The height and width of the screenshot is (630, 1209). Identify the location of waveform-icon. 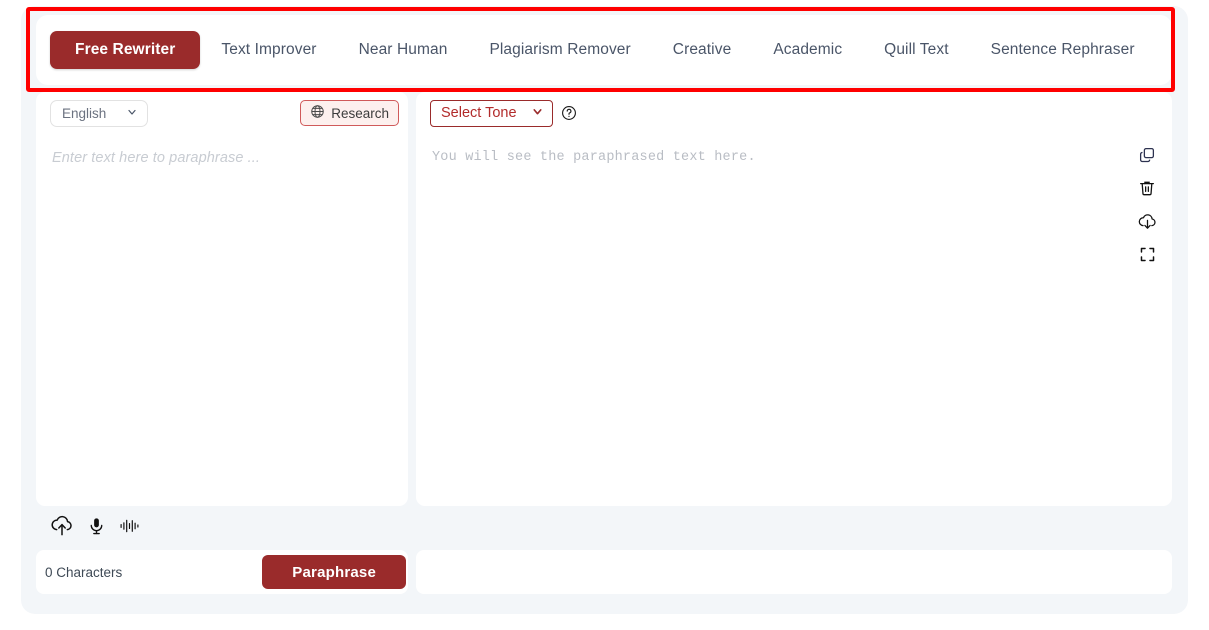
(129, 528).